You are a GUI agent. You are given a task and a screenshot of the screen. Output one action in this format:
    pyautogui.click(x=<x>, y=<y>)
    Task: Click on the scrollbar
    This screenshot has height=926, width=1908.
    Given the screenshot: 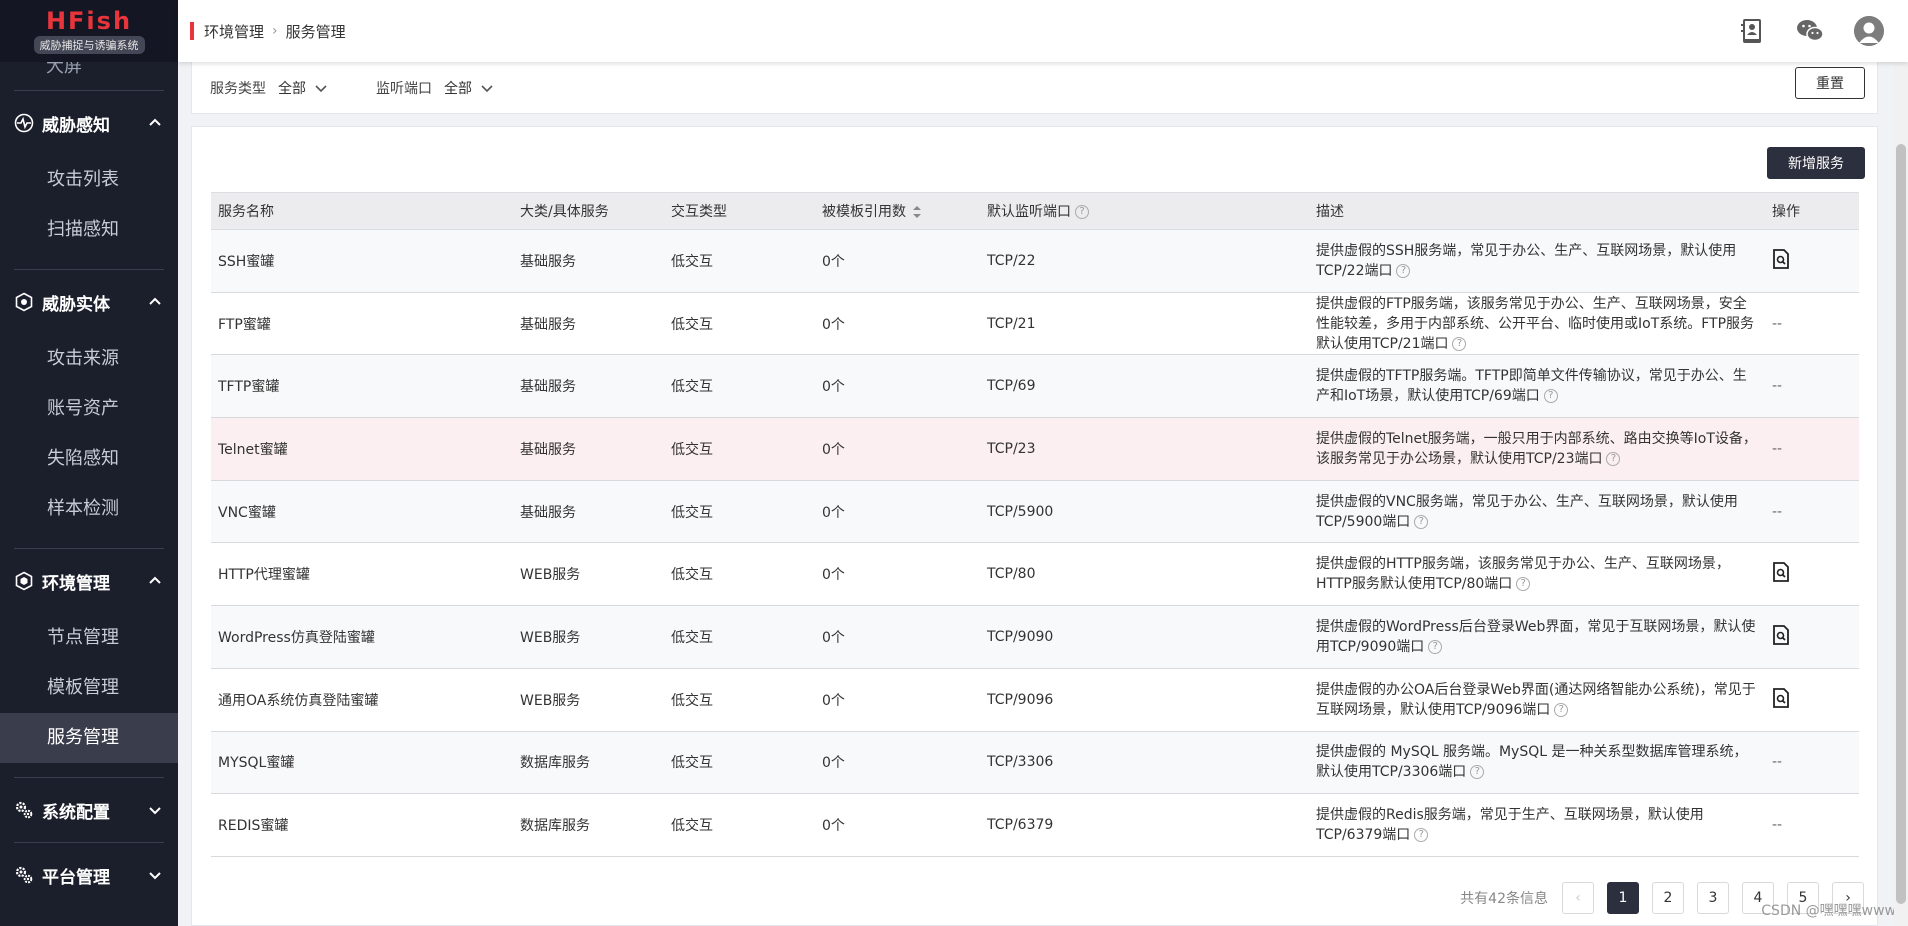 What is the action you would take?
    pyautogui.click(x=1901, y=494)
    